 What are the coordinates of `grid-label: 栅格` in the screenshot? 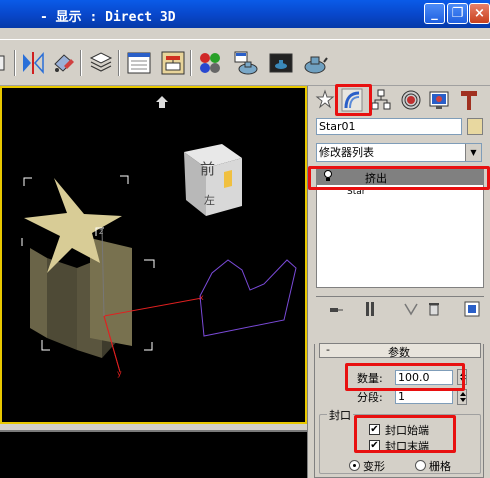 It's located at (440, 466).